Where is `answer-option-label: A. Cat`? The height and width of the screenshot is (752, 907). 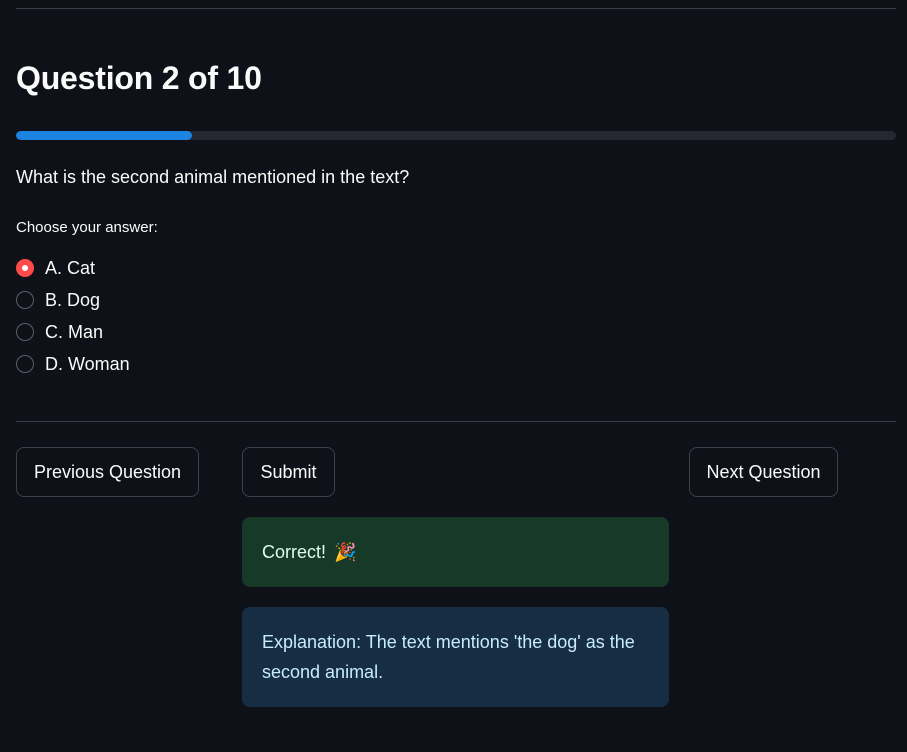
answer-option-label: A. Cat is located at coordinates (70, 267).